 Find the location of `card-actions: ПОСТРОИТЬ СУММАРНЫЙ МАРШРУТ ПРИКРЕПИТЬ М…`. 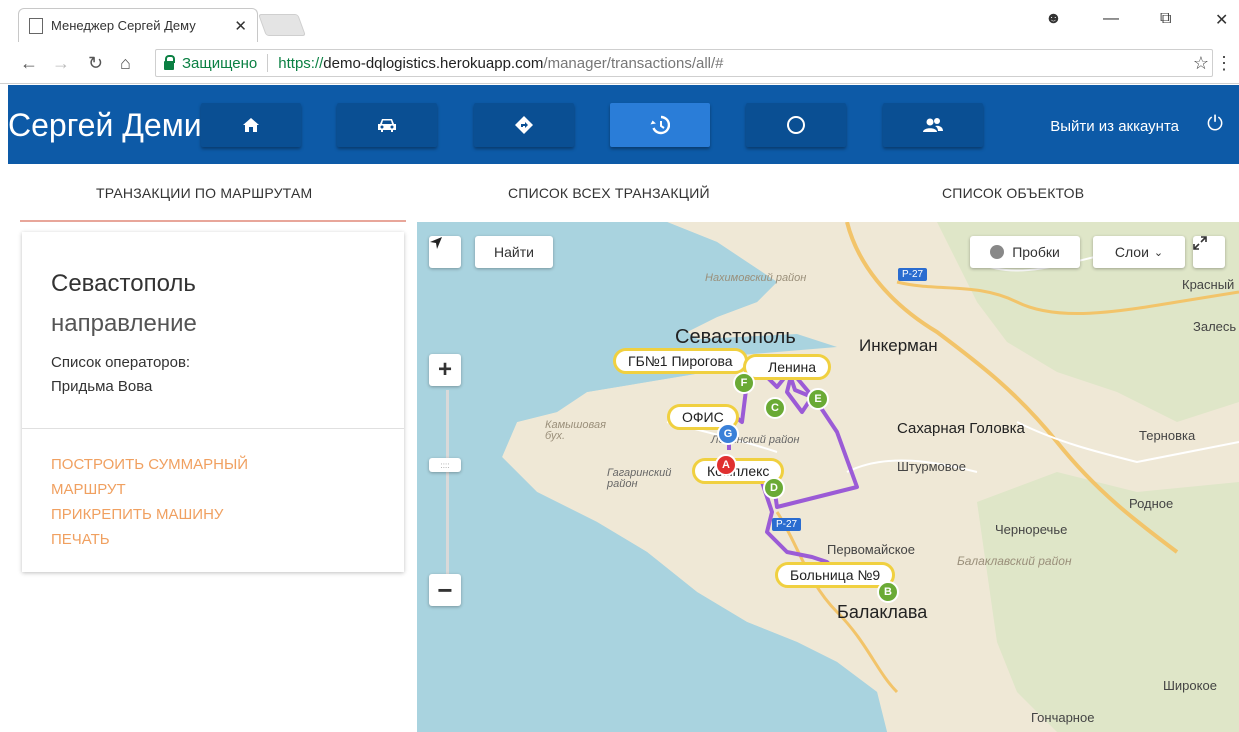

card-actions: ПОСТРОИТЬ СУММАРНЫЙ МАРШРУТ ПРИКРЕПИТЬ М… is located at coordinates (181, 502).